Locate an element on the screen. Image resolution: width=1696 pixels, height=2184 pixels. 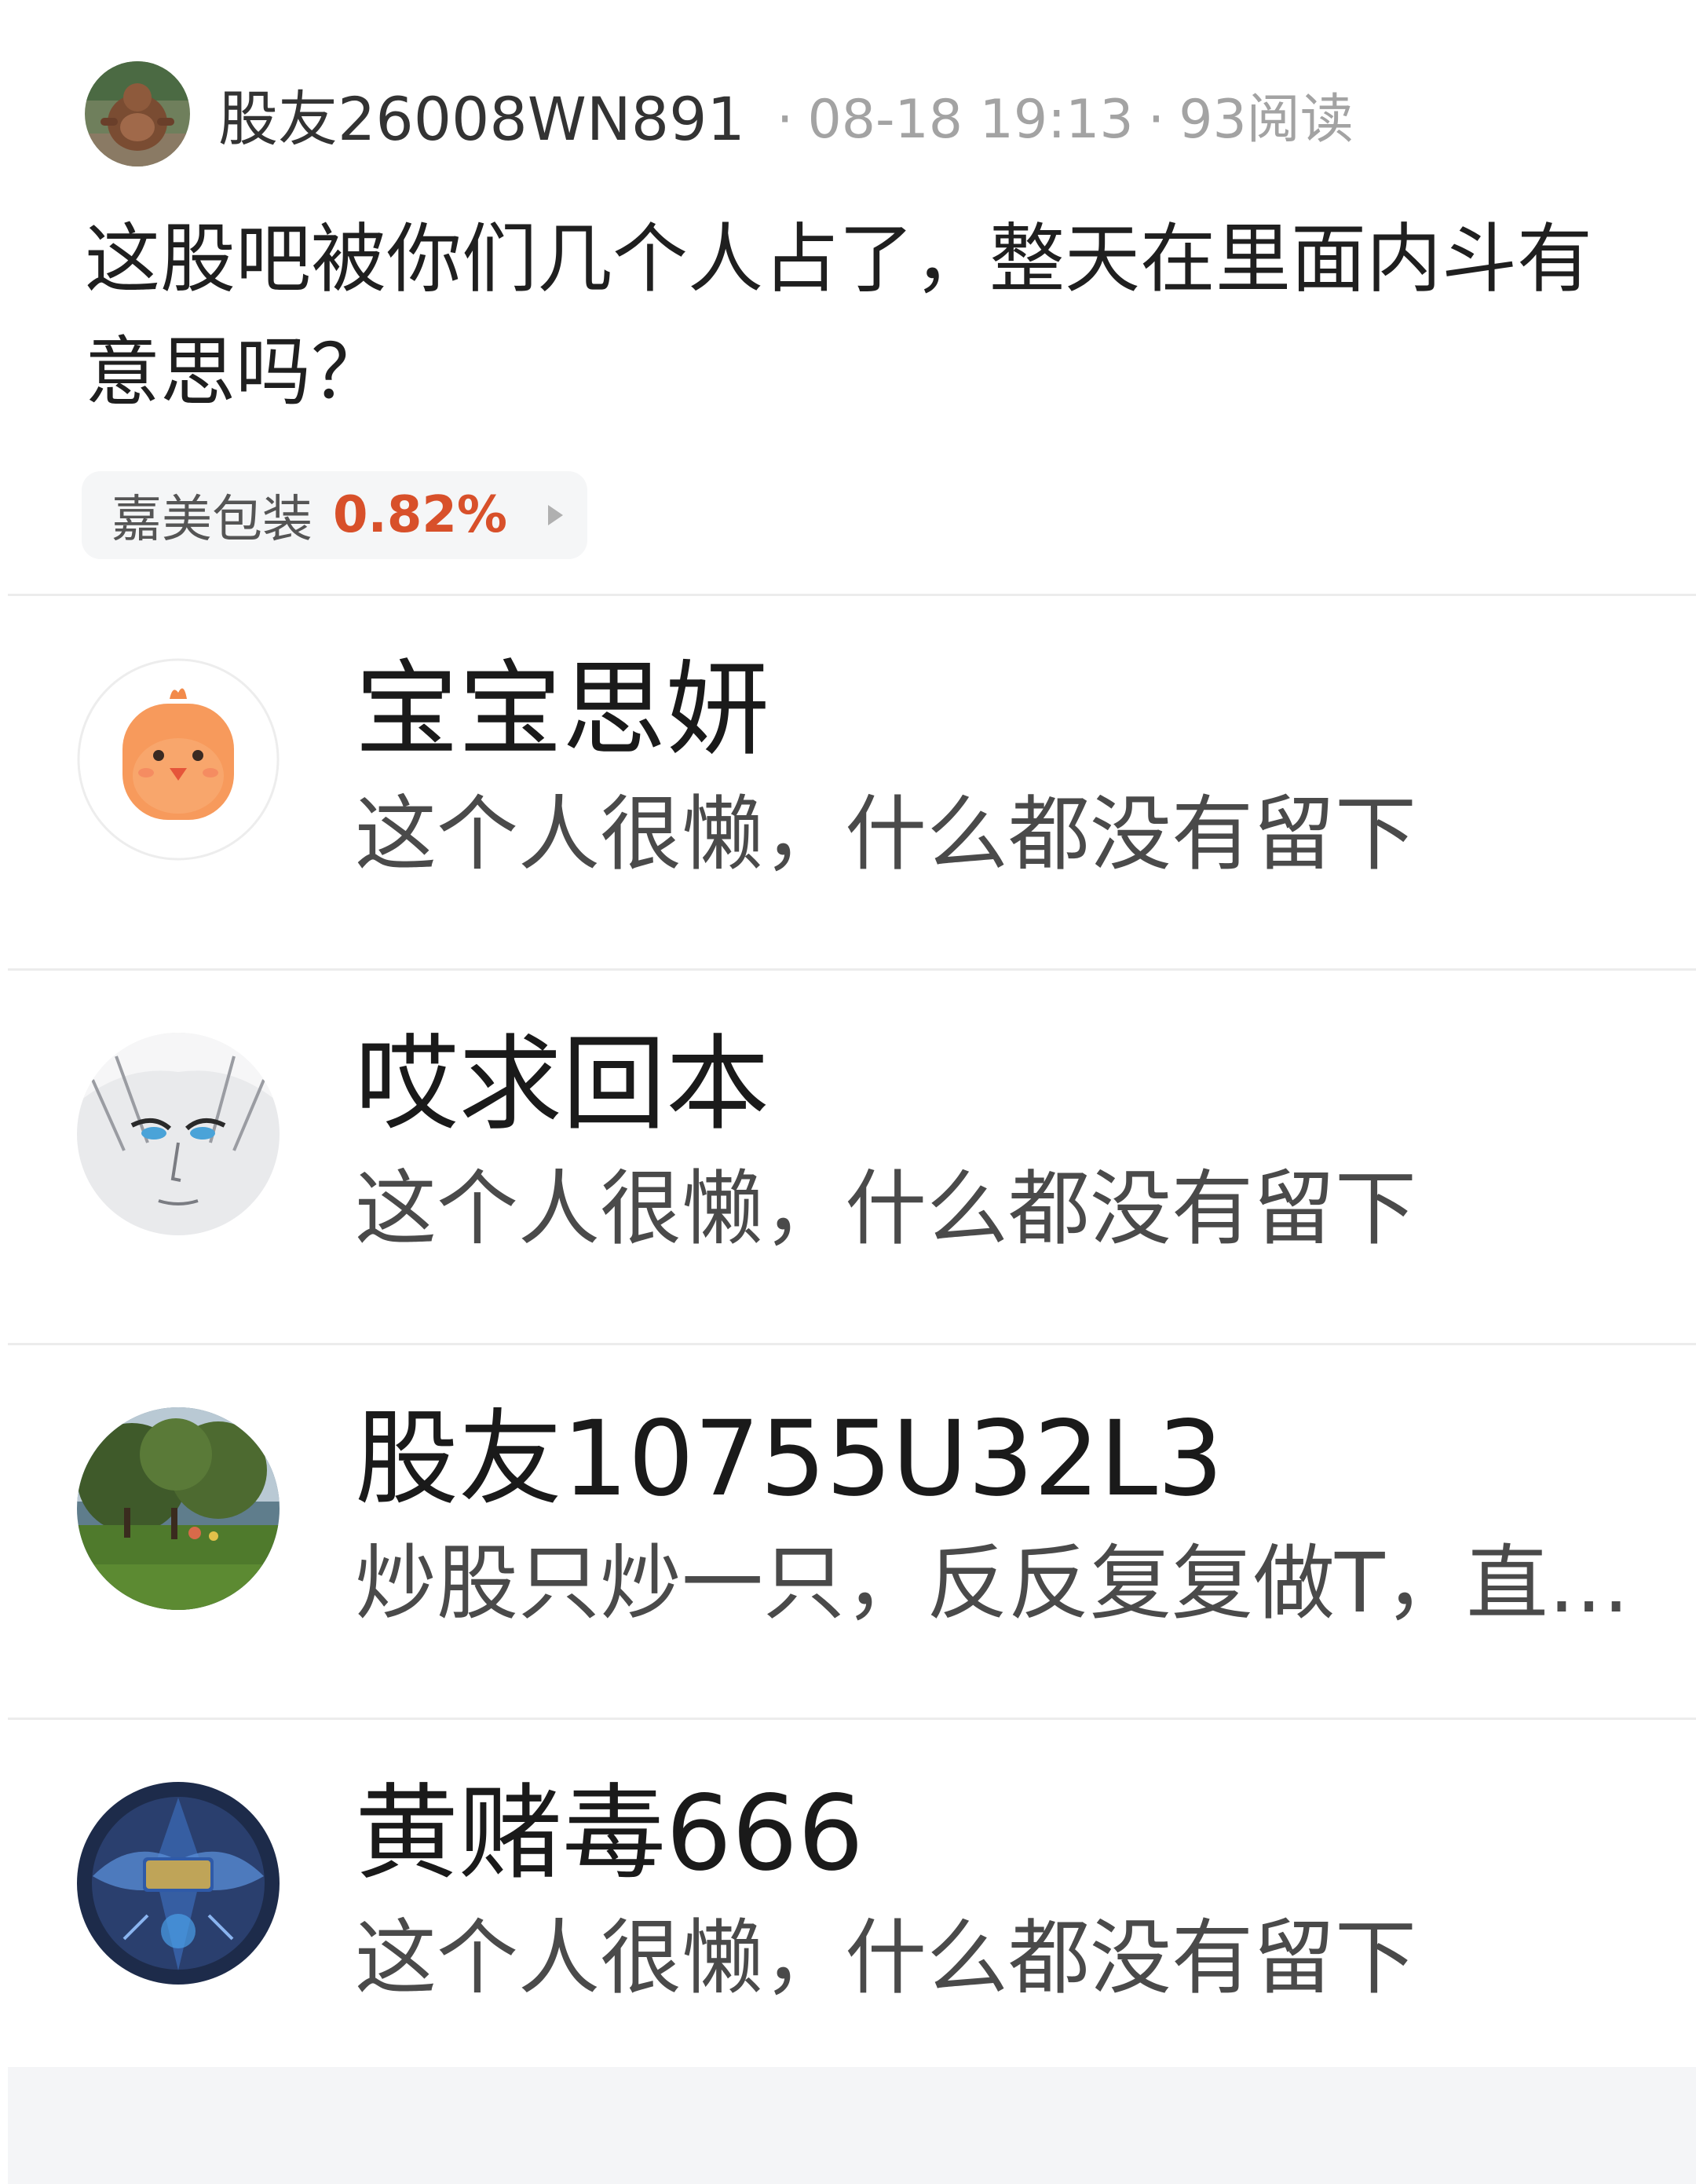
stock-tag: 嘉美包装 0.82% is located at coordinates (335, 515).